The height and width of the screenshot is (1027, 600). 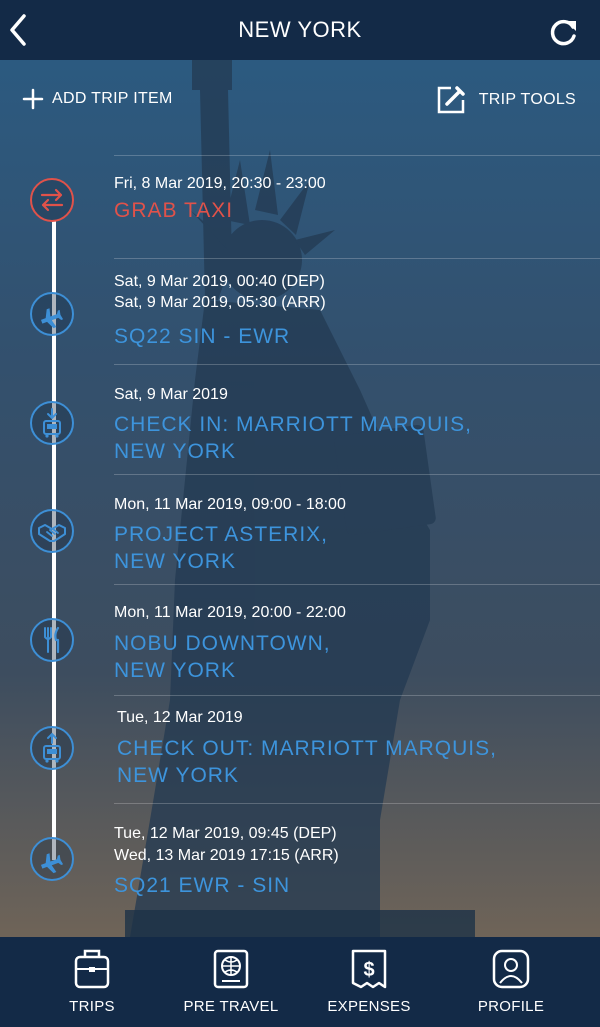 I want to click on trip-item-title: SQ22 SIN - EWR, so click(x=202, y=336).